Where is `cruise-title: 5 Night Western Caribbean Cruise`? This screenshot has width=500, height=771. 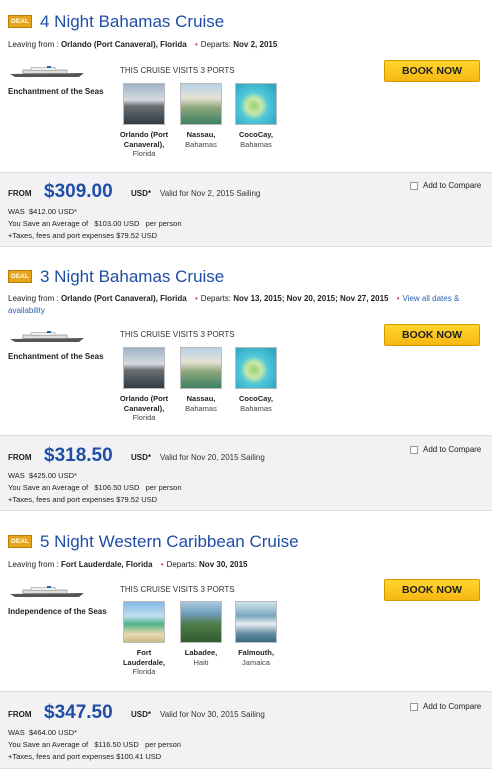
cruise-title: 5 Night Western Caribbean Cruise is located at coordinates (169, 542).